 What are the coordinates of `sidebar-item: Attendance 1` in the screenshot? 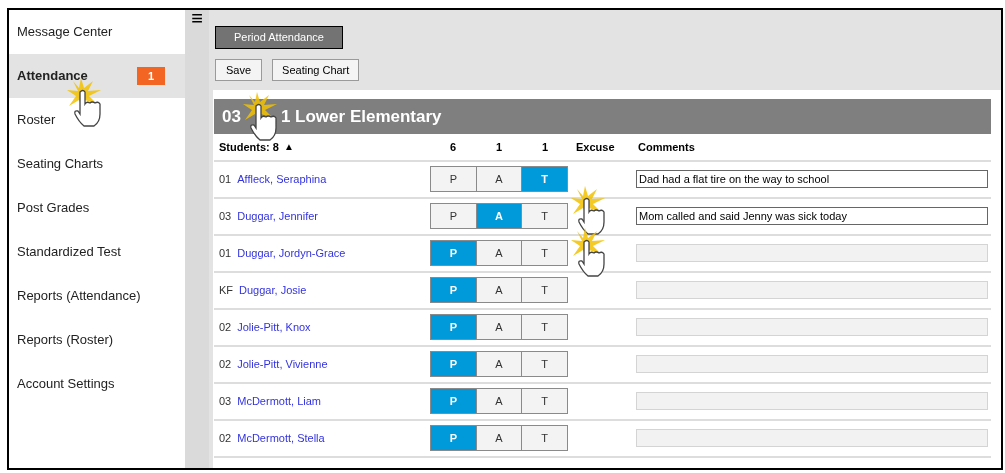 It's located at (97, 76).